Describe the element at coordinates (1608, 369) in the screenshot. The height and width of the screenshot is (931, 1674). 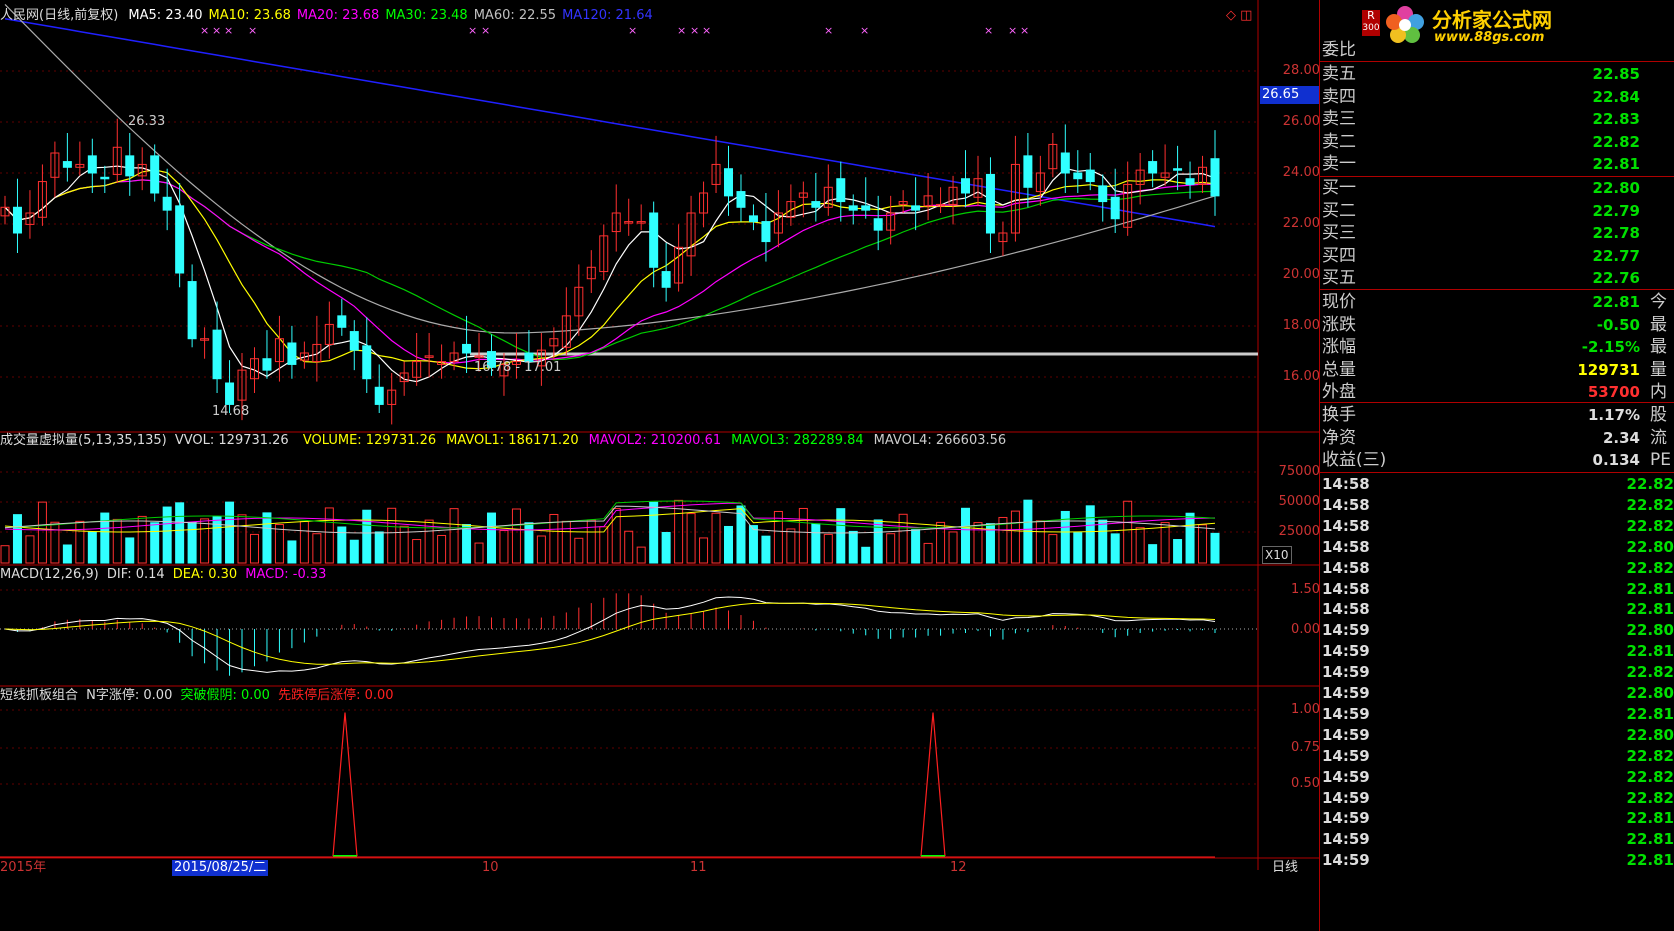
I see `stats-value: 129731` at that location.